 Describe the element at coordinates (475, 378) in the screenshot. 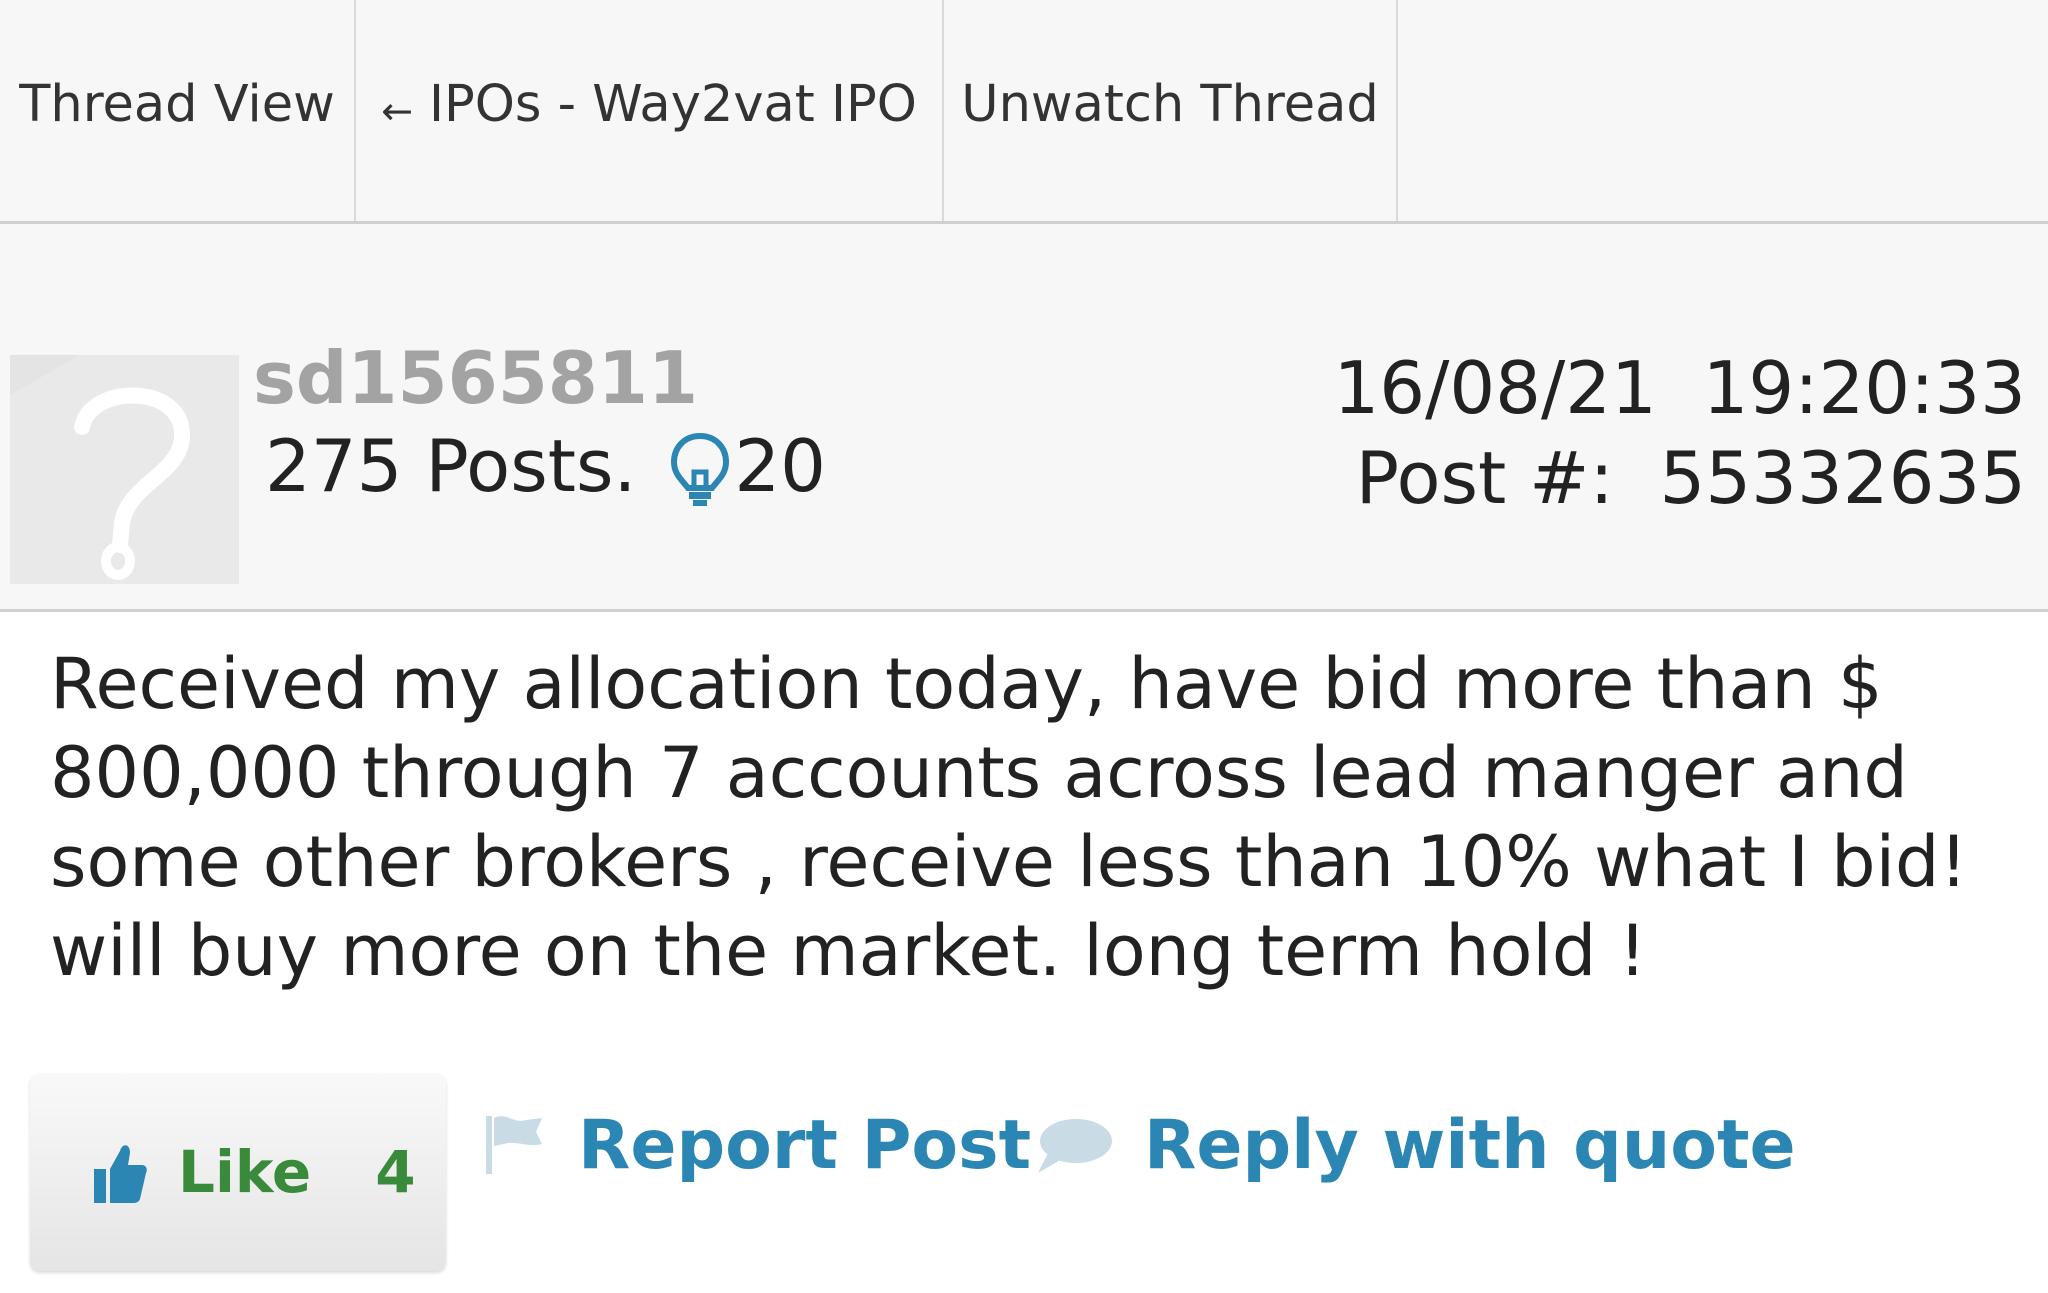

I see `post-username: sd1565811` at that location.